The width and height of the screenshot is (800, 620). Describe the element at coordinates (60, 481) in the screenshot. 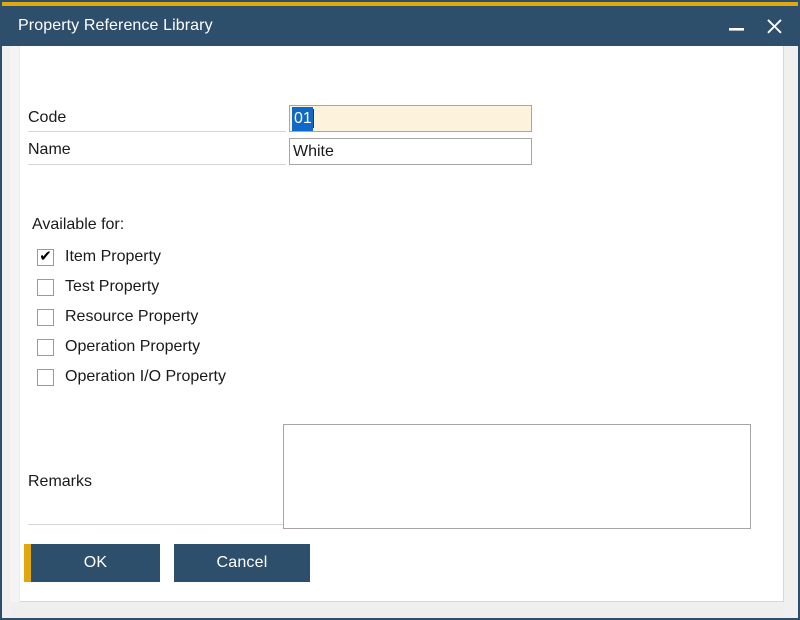

I see `remarks-label: Remarks` at that location.